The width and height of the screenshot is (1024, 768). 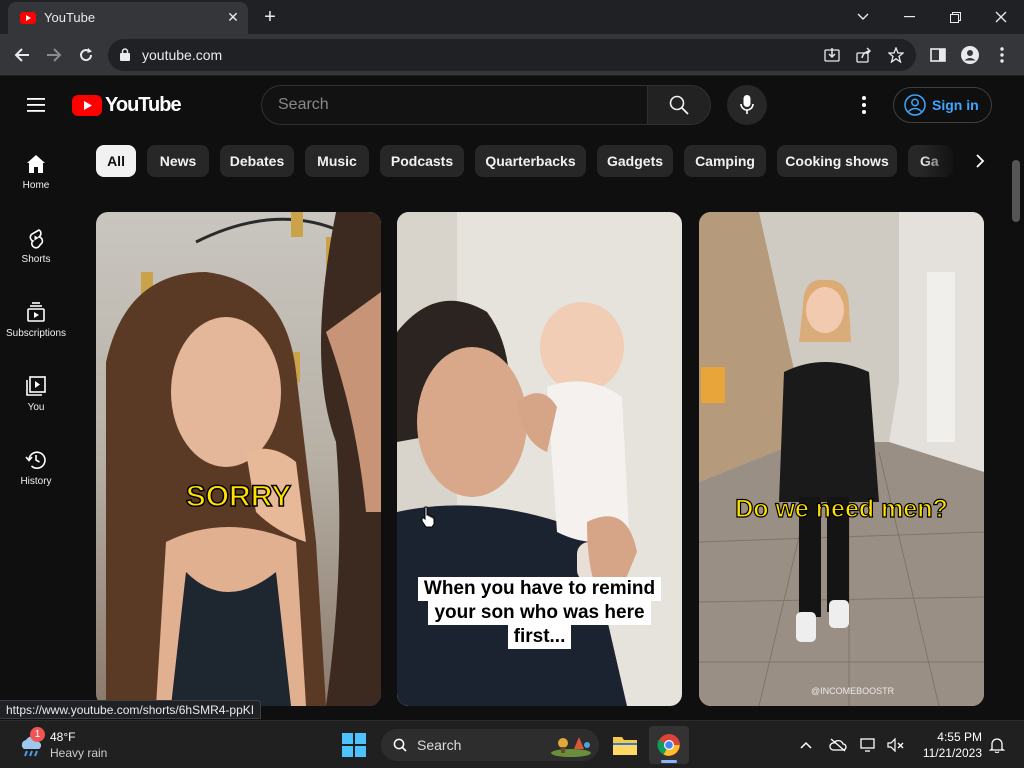 What do you see at coordinates (806, 745) in the screenshot?
I see `show-hidden-icons-chevron-icon` at bounding box center [806, 745].